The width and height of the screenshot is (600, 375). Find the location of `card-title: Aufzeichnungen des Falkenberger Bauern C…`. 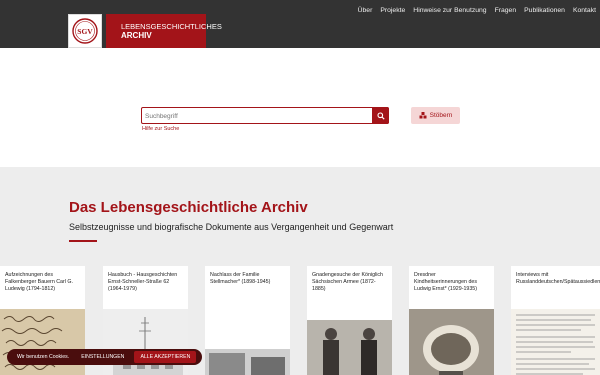

card-title: Aufzeichnungen des Falkenberger Bauern C… is located at coordinates (39, 282).